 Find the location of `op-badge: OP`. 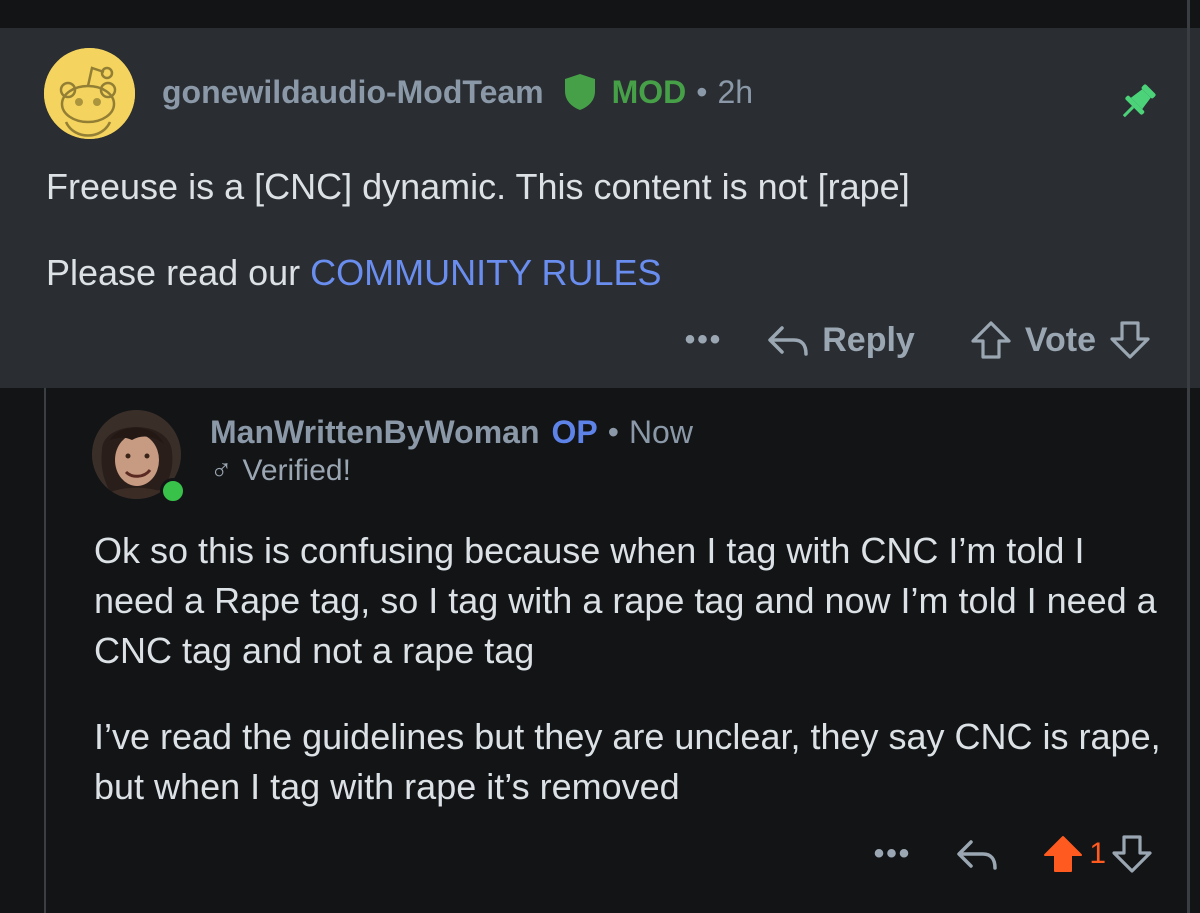

op-badge: OP is located at coordinates (574, 432).